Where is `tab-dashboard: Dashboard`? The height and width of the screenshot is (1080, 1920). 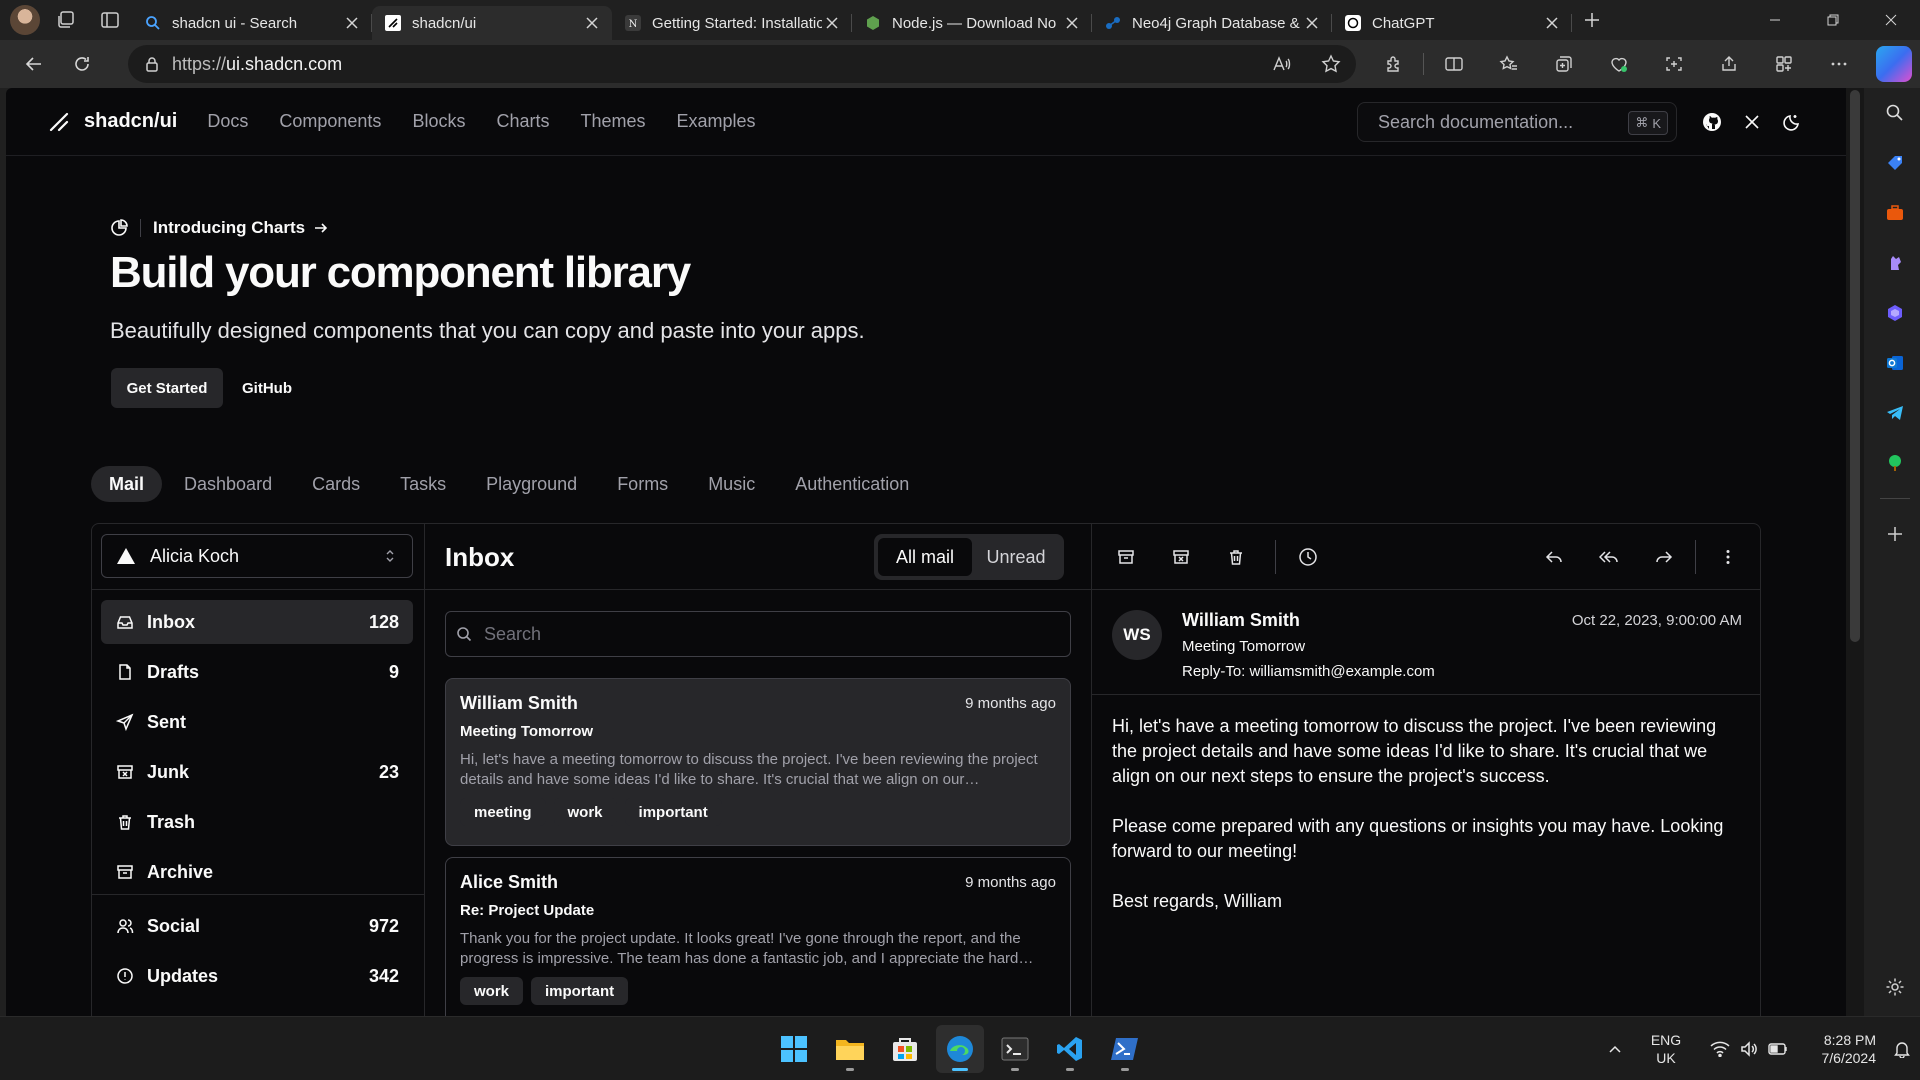
tab-dashboard: Dashboard is located at coordinates (228, 484).